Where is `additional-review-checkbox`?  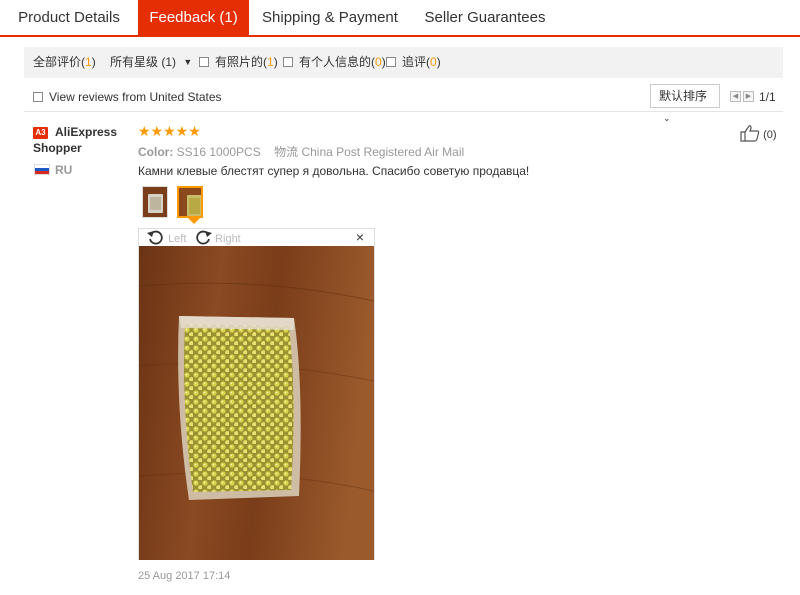 additional-review-checkbox is located at coordinates (391, 62).